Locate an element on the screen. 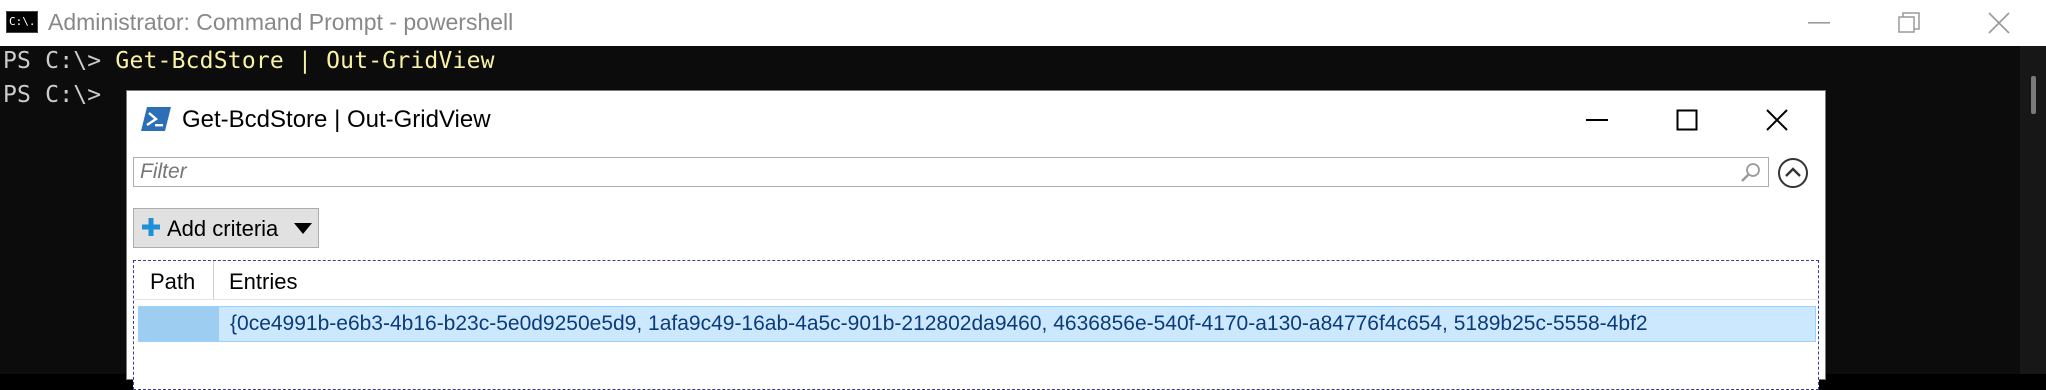  powershell-icon is located at coordinates (156, 119).